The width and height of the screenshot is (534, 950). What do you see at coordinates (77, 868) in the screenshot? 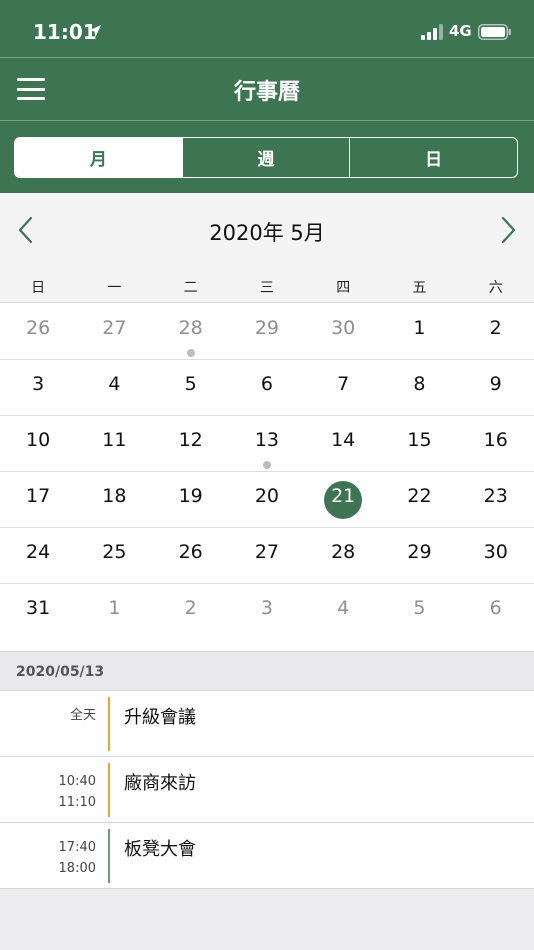
I see `event-end-time: 18:00` at bounding box center [77, 868].